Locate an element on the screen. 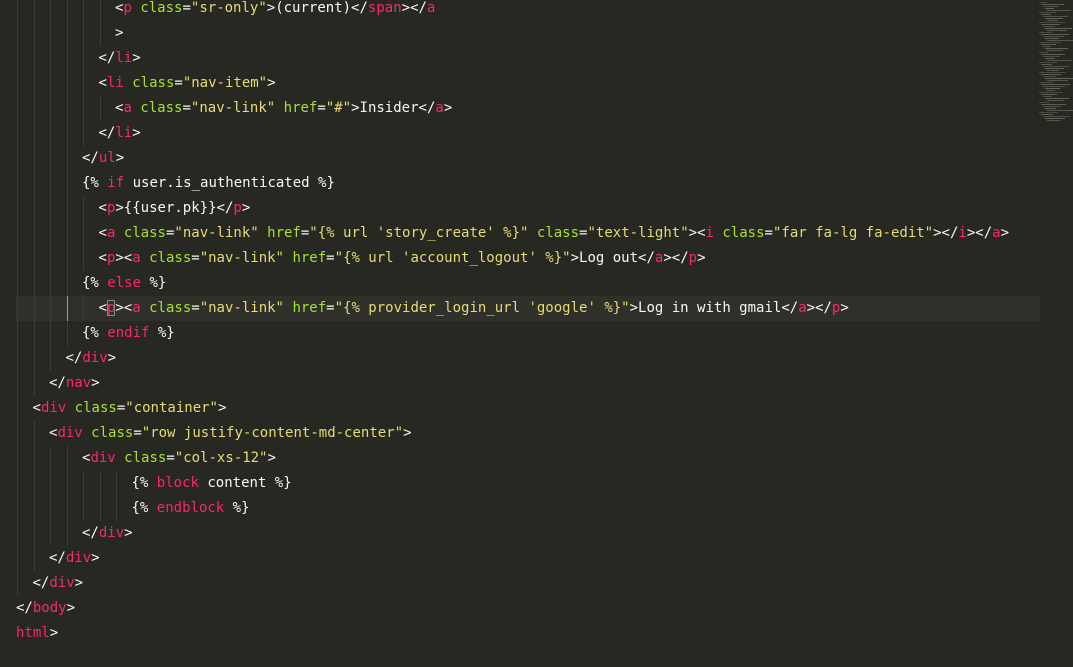 The width and height of the screenshot is (1073, 667). code-token: content %} is located at coordinates (245, 483).